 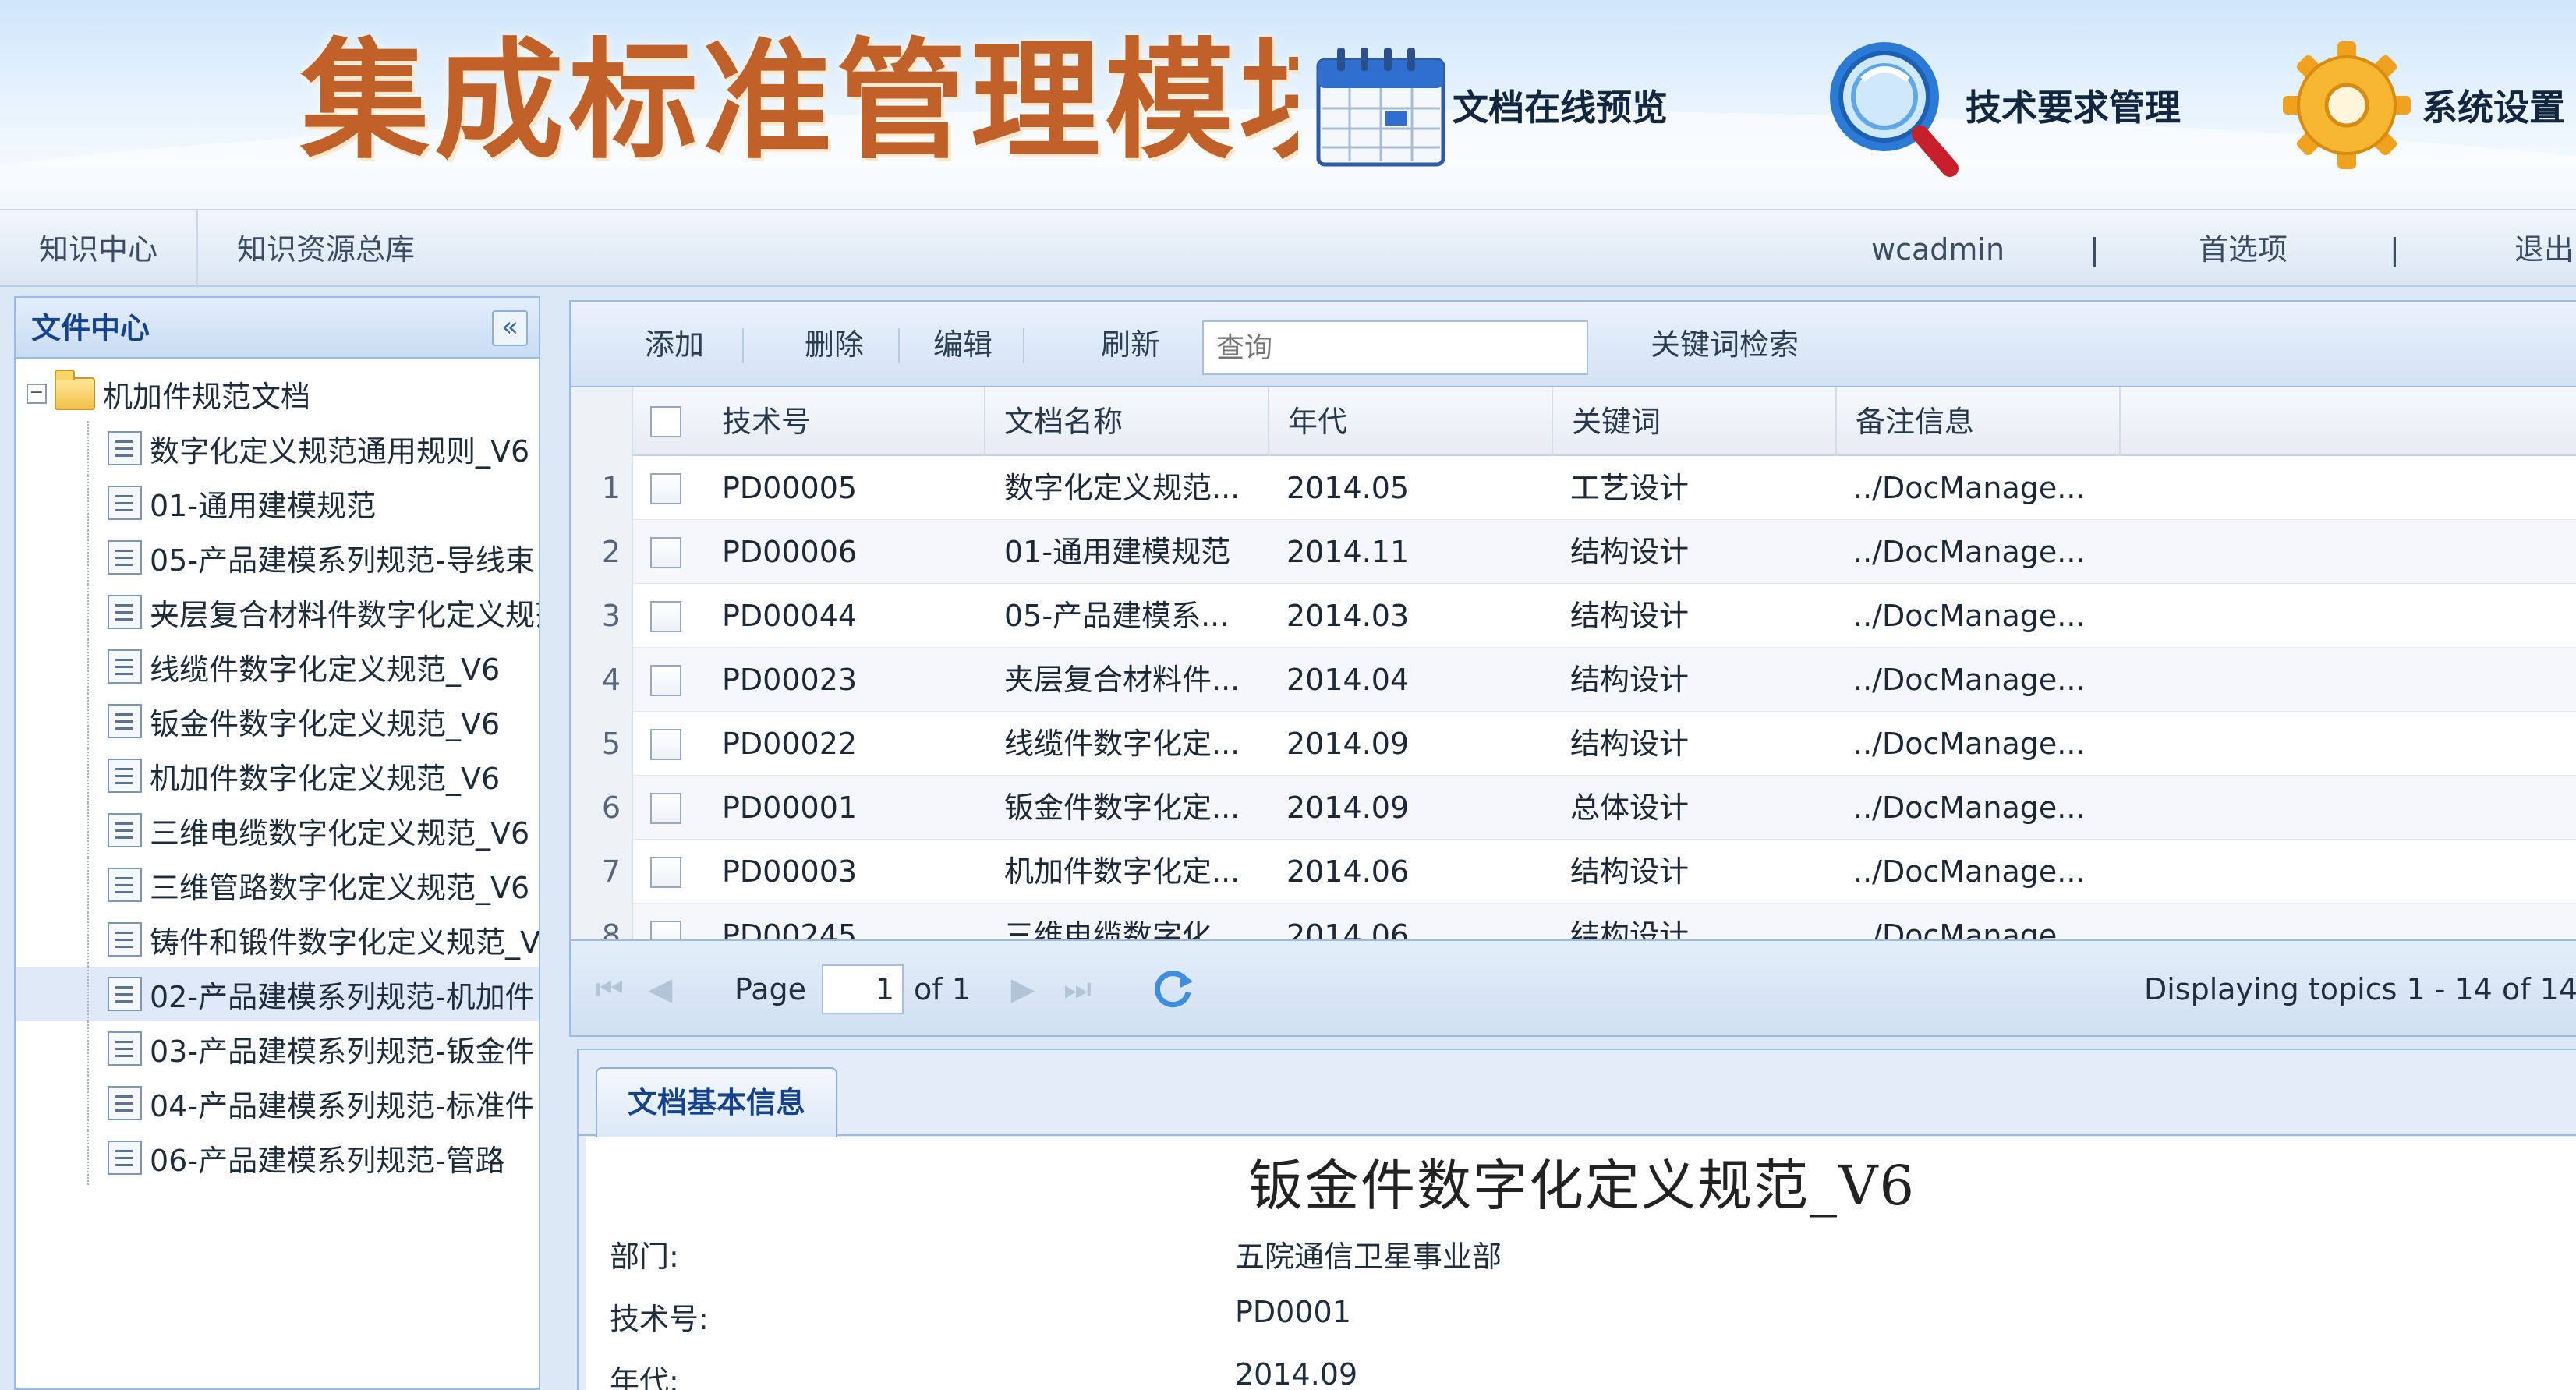 What do you see at coordinates (602, 680) in the screenshot?
I see `row-number: 4` at bounding box center [602, 680].